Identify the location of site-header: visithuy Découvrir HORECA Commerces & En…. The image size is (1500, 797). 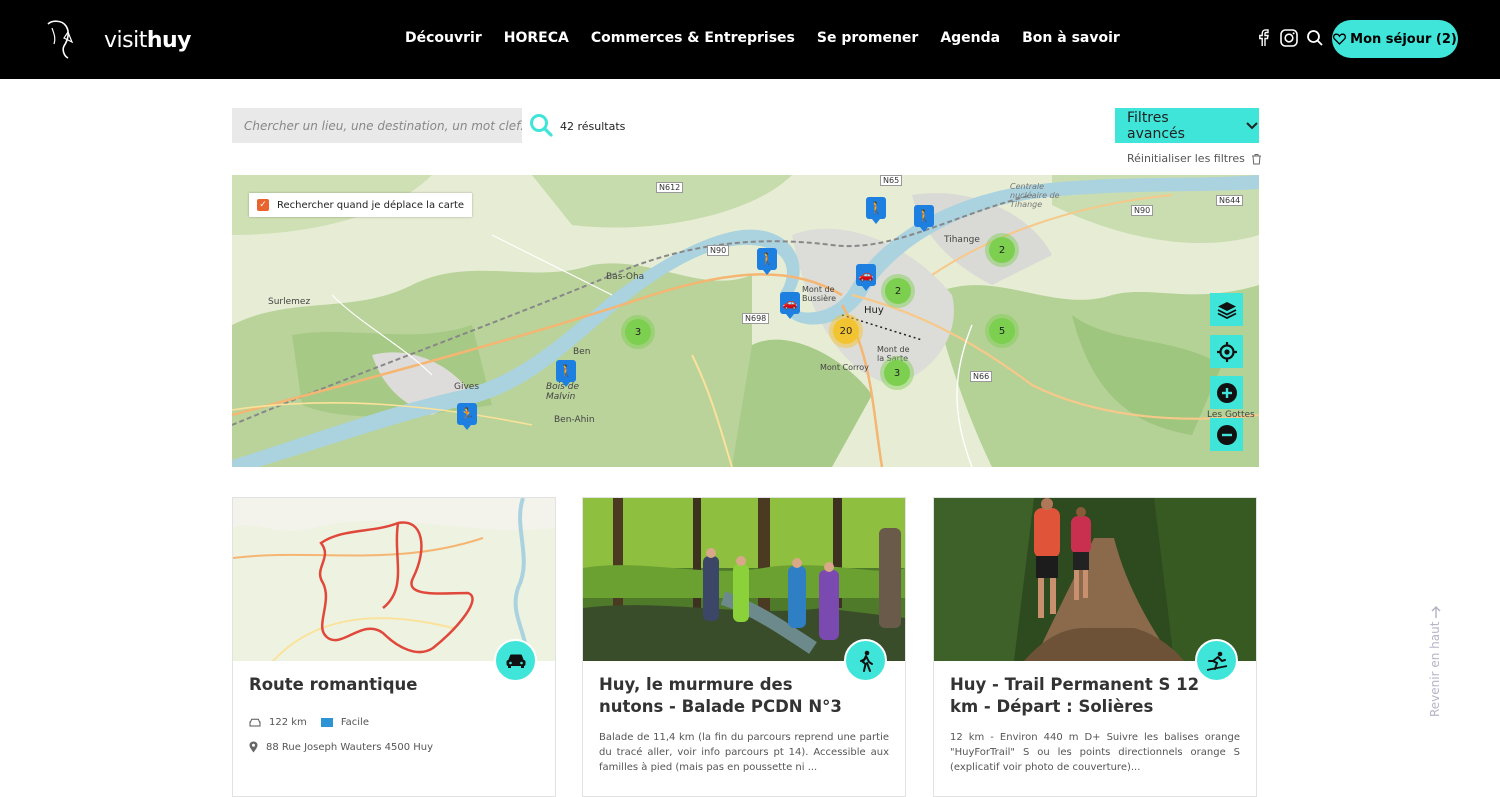
(750, 39).